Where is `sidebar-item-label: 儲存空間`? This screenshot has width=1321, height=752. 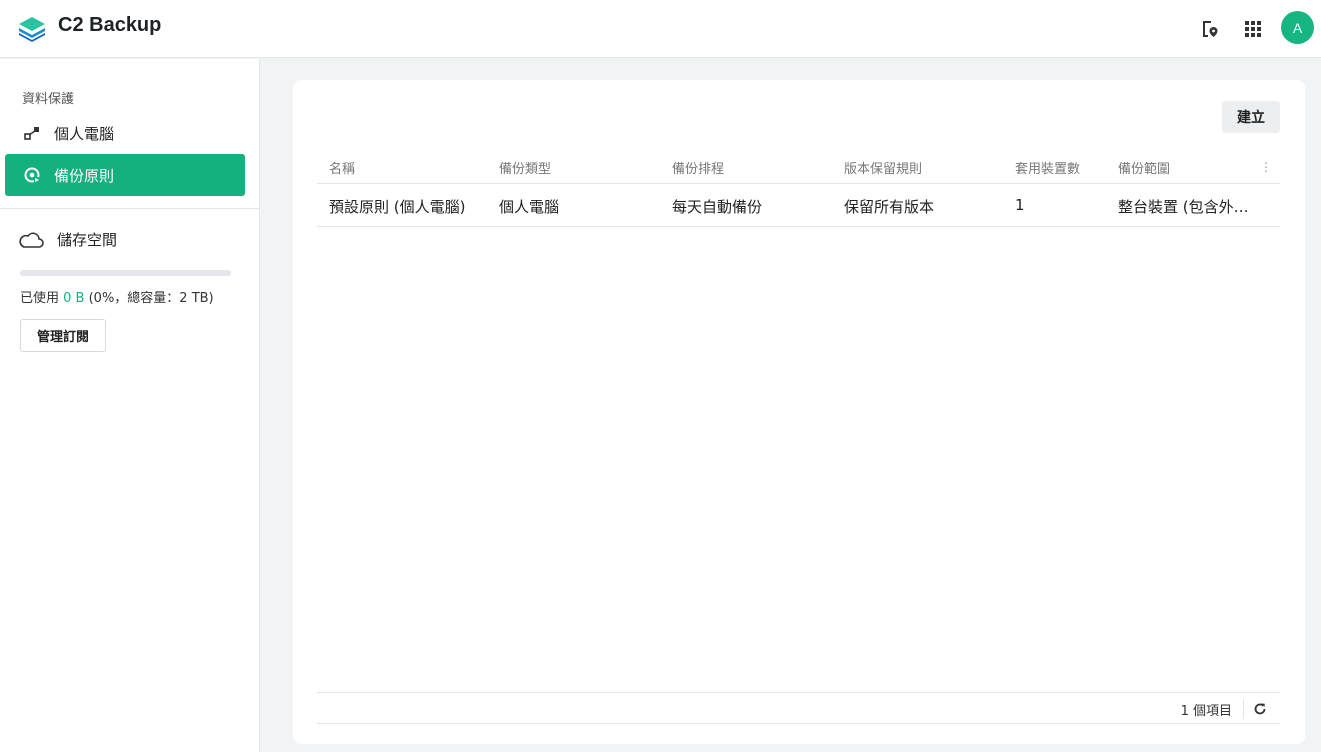
sidebar-item-label: 儲存空間 is located at coordinates (87, 240).